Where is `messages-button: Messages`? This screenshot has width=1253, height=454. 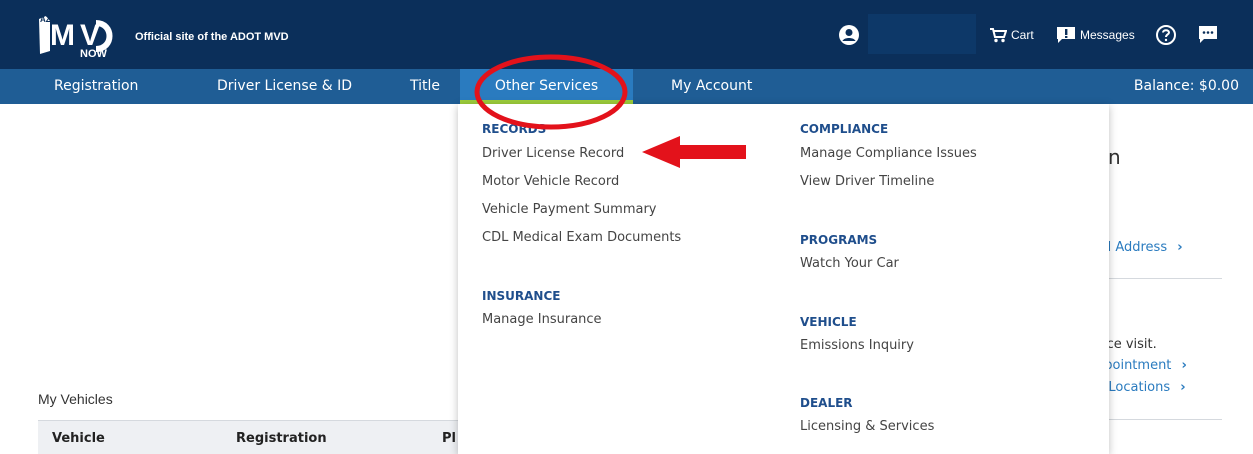 messages-button: Messages is located at coordinates (1095, 35).